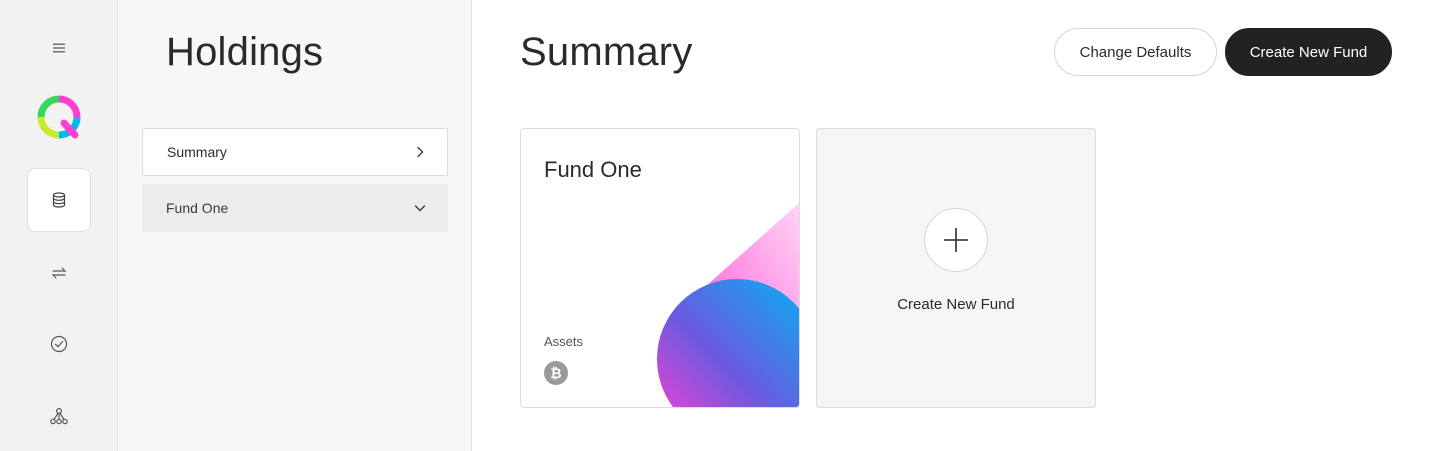 Image resolution: width=1438 pixels, height=451 pixels. Describe the element at coordinates (956, 304) in the screenshot. I see `create-new-fund-label: Create New Fund` at that location.